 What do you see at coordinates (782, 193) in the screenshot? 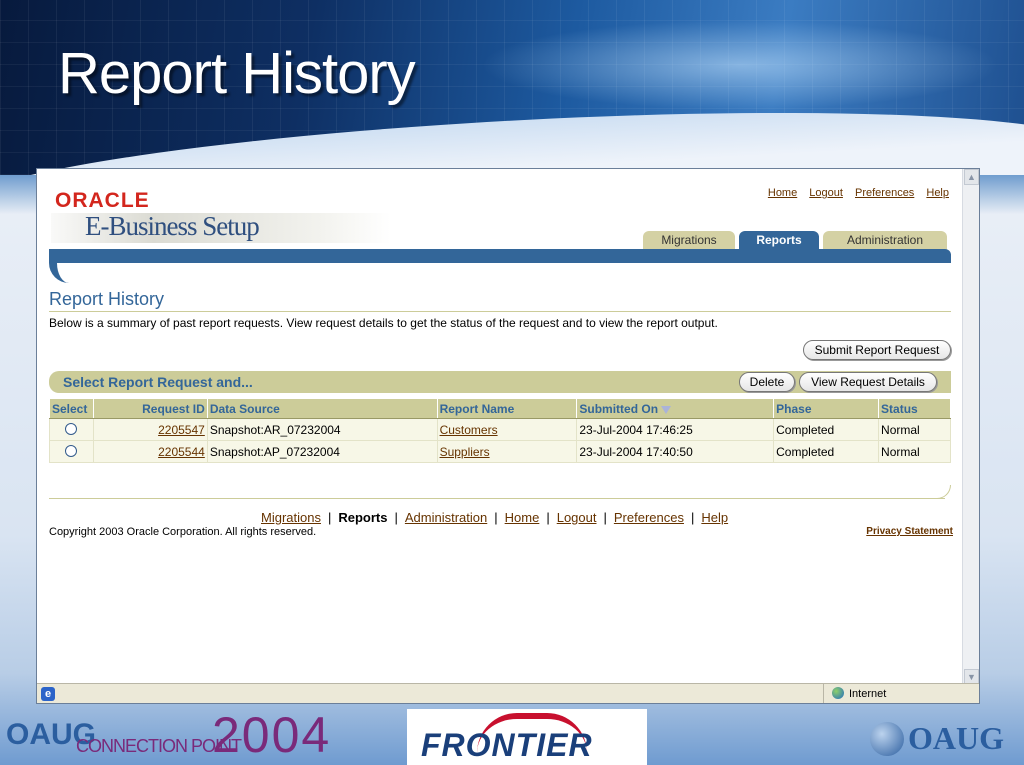
I see `global-link-home: Home` at bounding box center [782, 193].